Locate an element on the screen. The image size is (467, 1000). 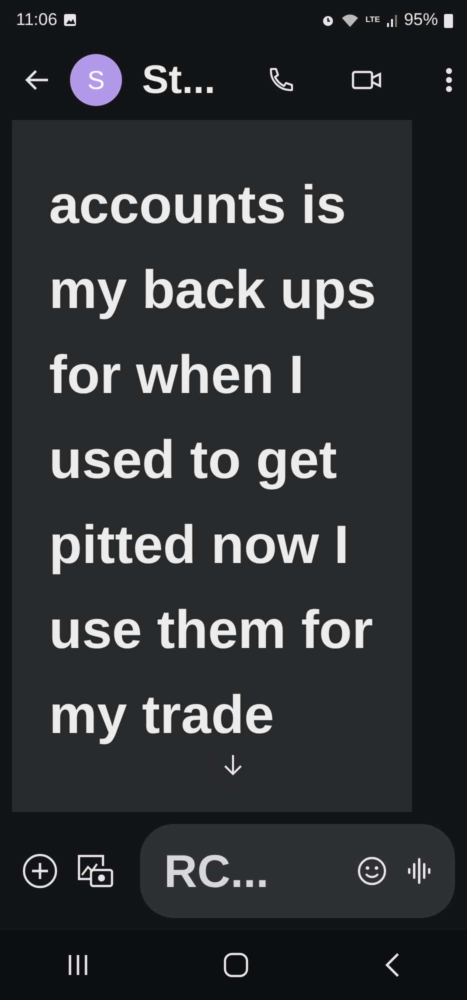
battery-icon is located at coordinates (448, 20).